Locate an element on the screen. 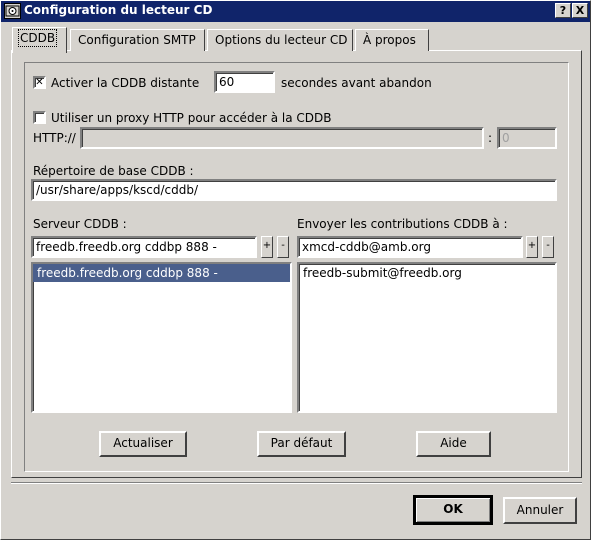  enable-remote-cddb-checkbox: ✕ is located at coordinates (39, 82).